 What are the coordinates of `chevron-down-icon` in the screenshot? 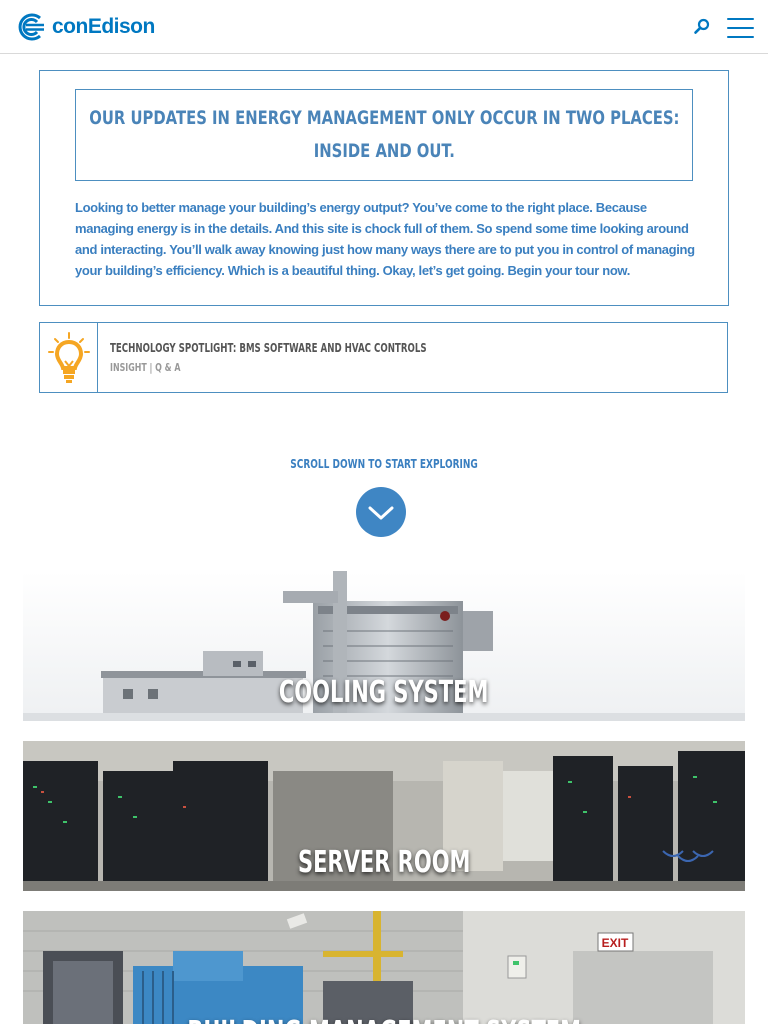 It's located at (381, 513).